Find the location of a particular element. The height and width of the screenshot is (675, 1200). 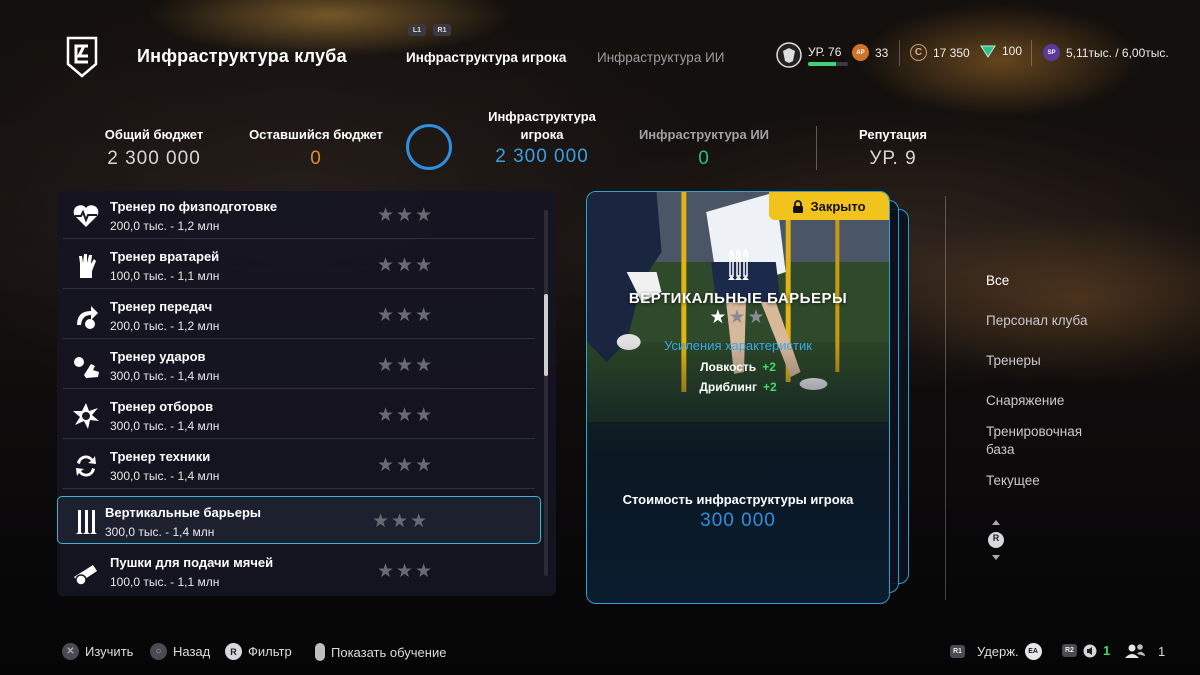

item-name: Пушки для подачи мячей is located at coordinates (192, 562).